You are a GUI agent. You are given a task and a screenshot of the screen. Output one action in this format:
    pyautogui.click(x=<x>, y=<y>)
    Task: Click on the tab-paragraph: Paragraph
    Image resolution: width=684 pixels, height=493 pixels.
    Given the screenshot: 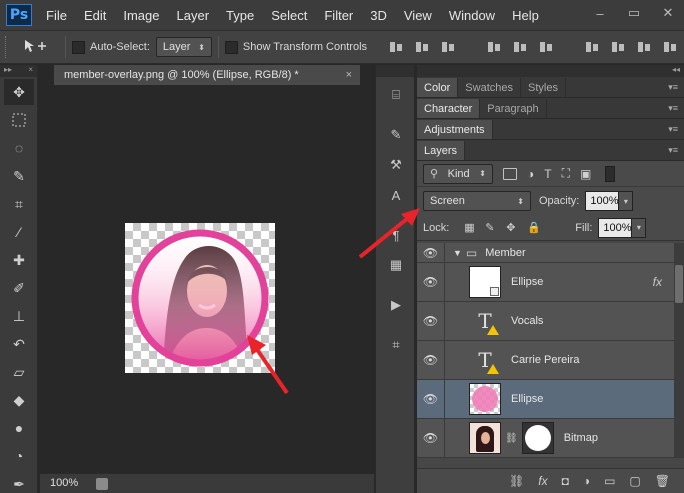 What is the action you would take?
    pyautogui.click(x=513, y=108)
    